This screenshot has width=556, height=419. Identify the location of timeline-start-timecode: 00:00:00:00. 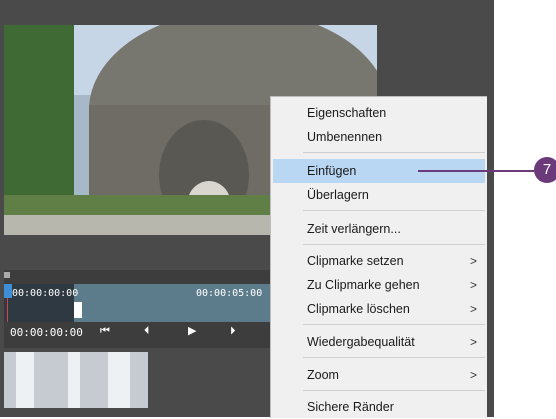
(45, 293).